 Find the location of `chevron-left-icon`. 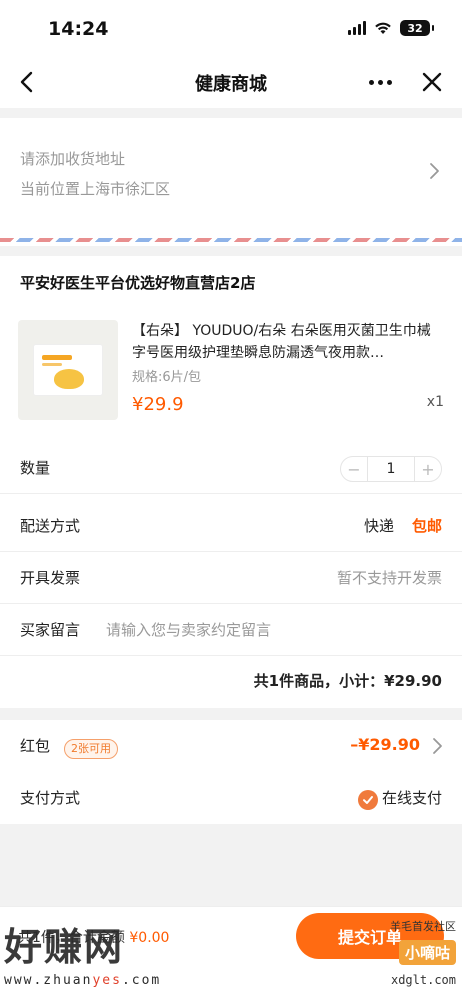

chevron-left-icon is located at coordinates (26, 82).